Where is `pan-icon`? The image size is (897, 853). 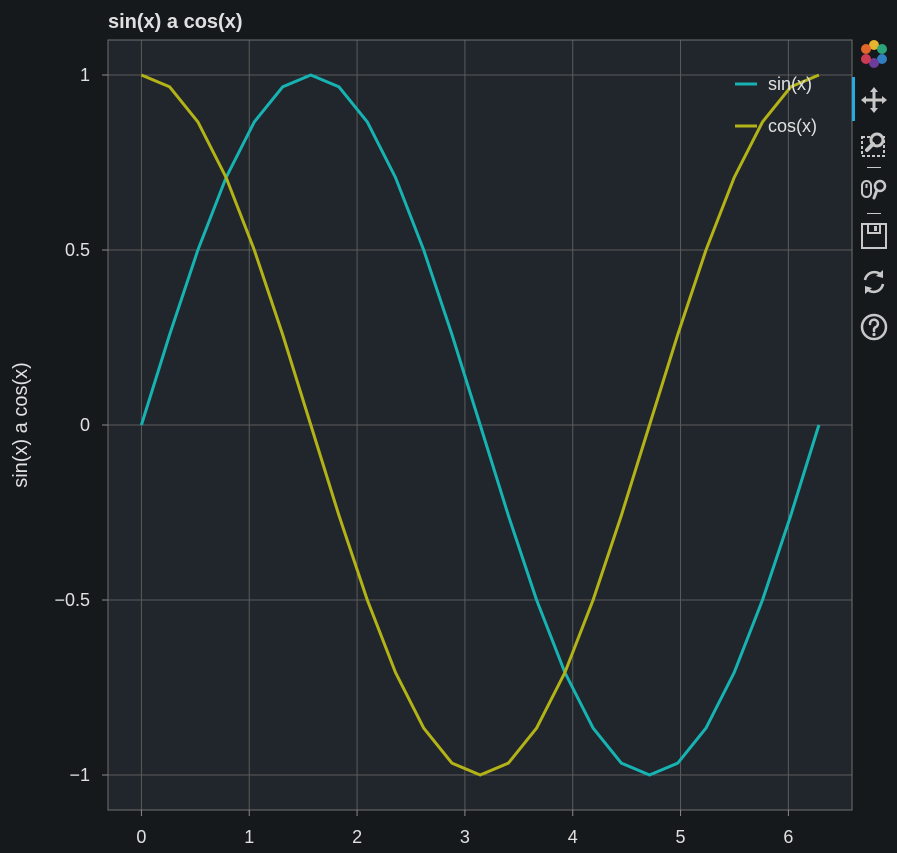 pan-icon is located at coordinates (874, 100).